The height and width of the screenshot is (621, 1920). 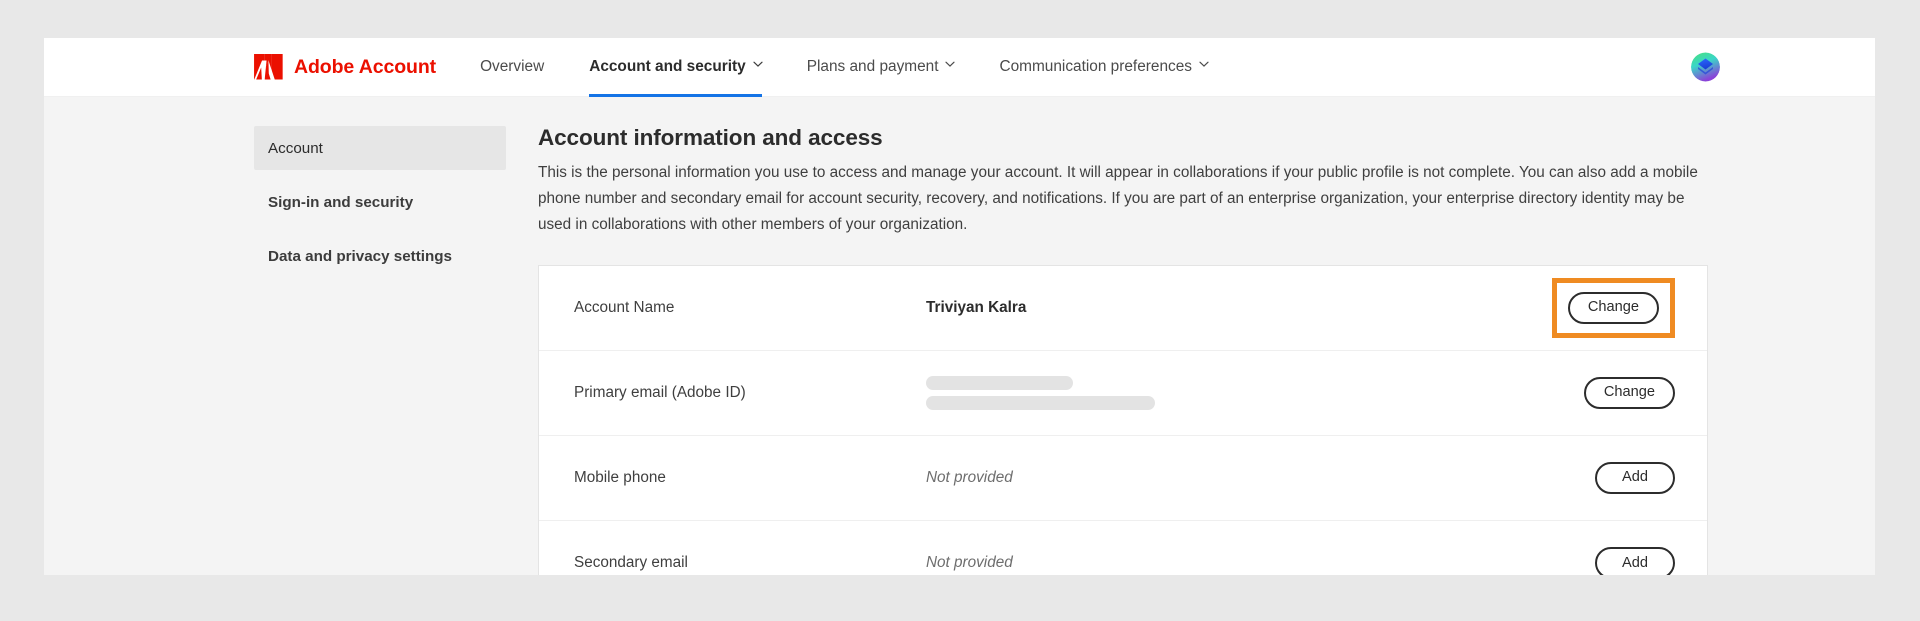 I want to click on sidebar-item-sign-in-and-security: Sign-in and security, so click(x=380, y=202).